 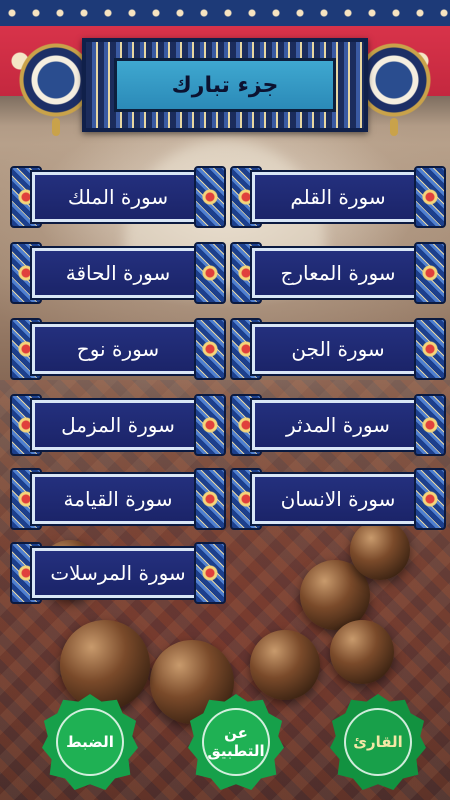 I want to click on surah-plate: سورة نوح, so click(x=118, y=349).